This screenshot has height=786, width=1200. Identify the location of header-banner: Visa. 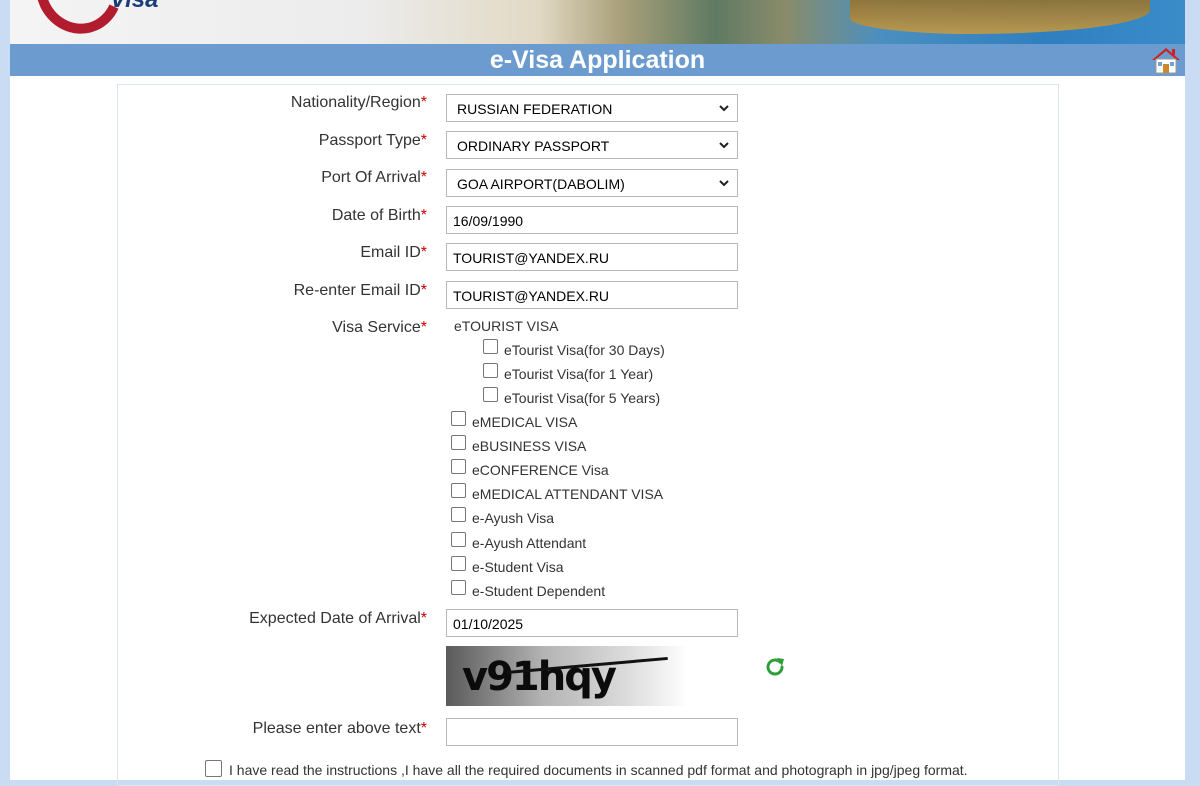
(597, 22).